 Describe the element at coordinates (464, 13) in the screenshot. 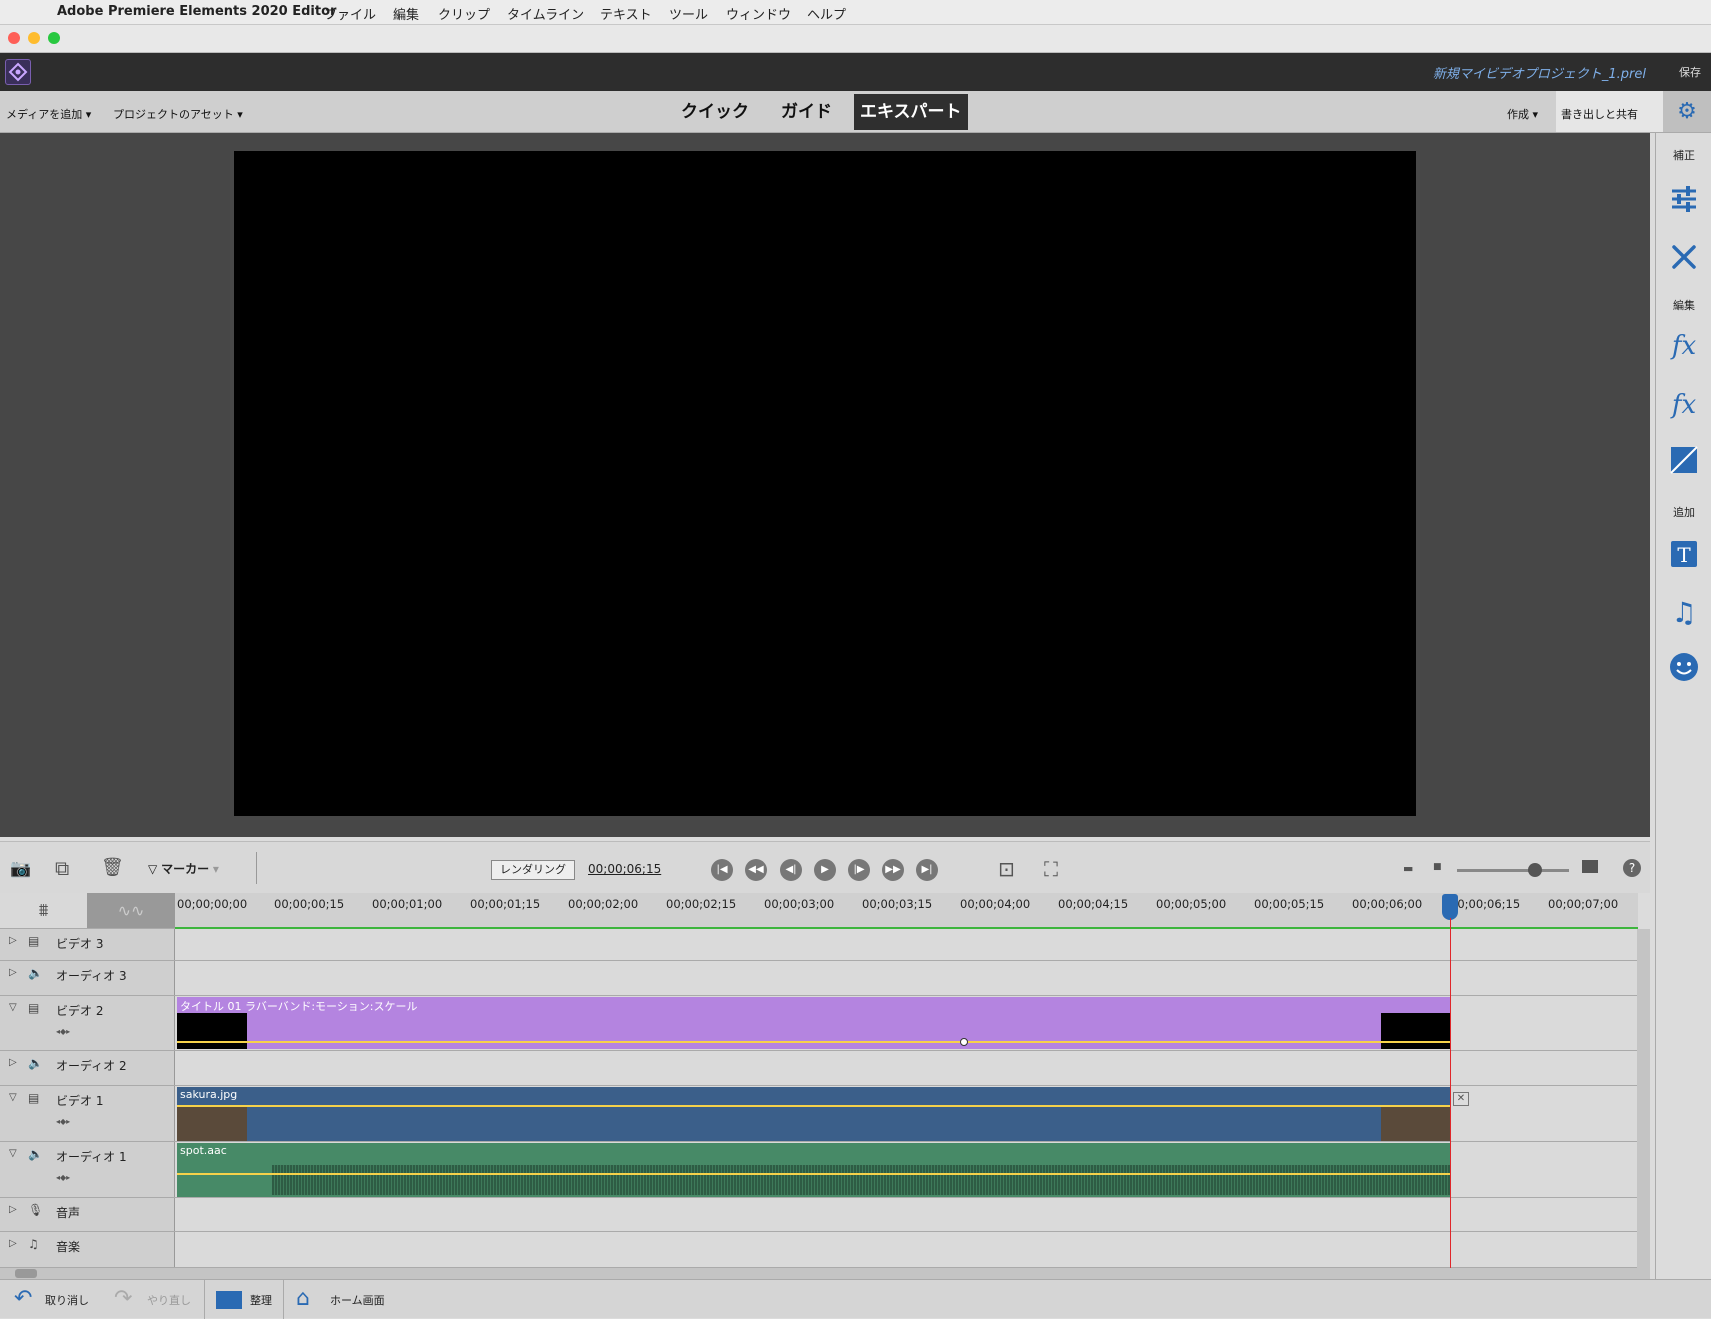

I see `menu-clip: クリップ` at that location.